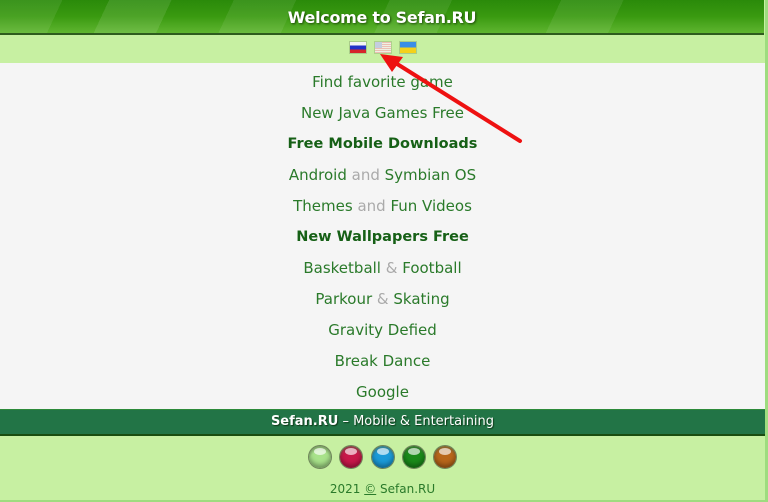  What do you see at coordinates (345, 489) in the screenshot?
I see `copyright-year: 2021` at bounding box center [345, 489].